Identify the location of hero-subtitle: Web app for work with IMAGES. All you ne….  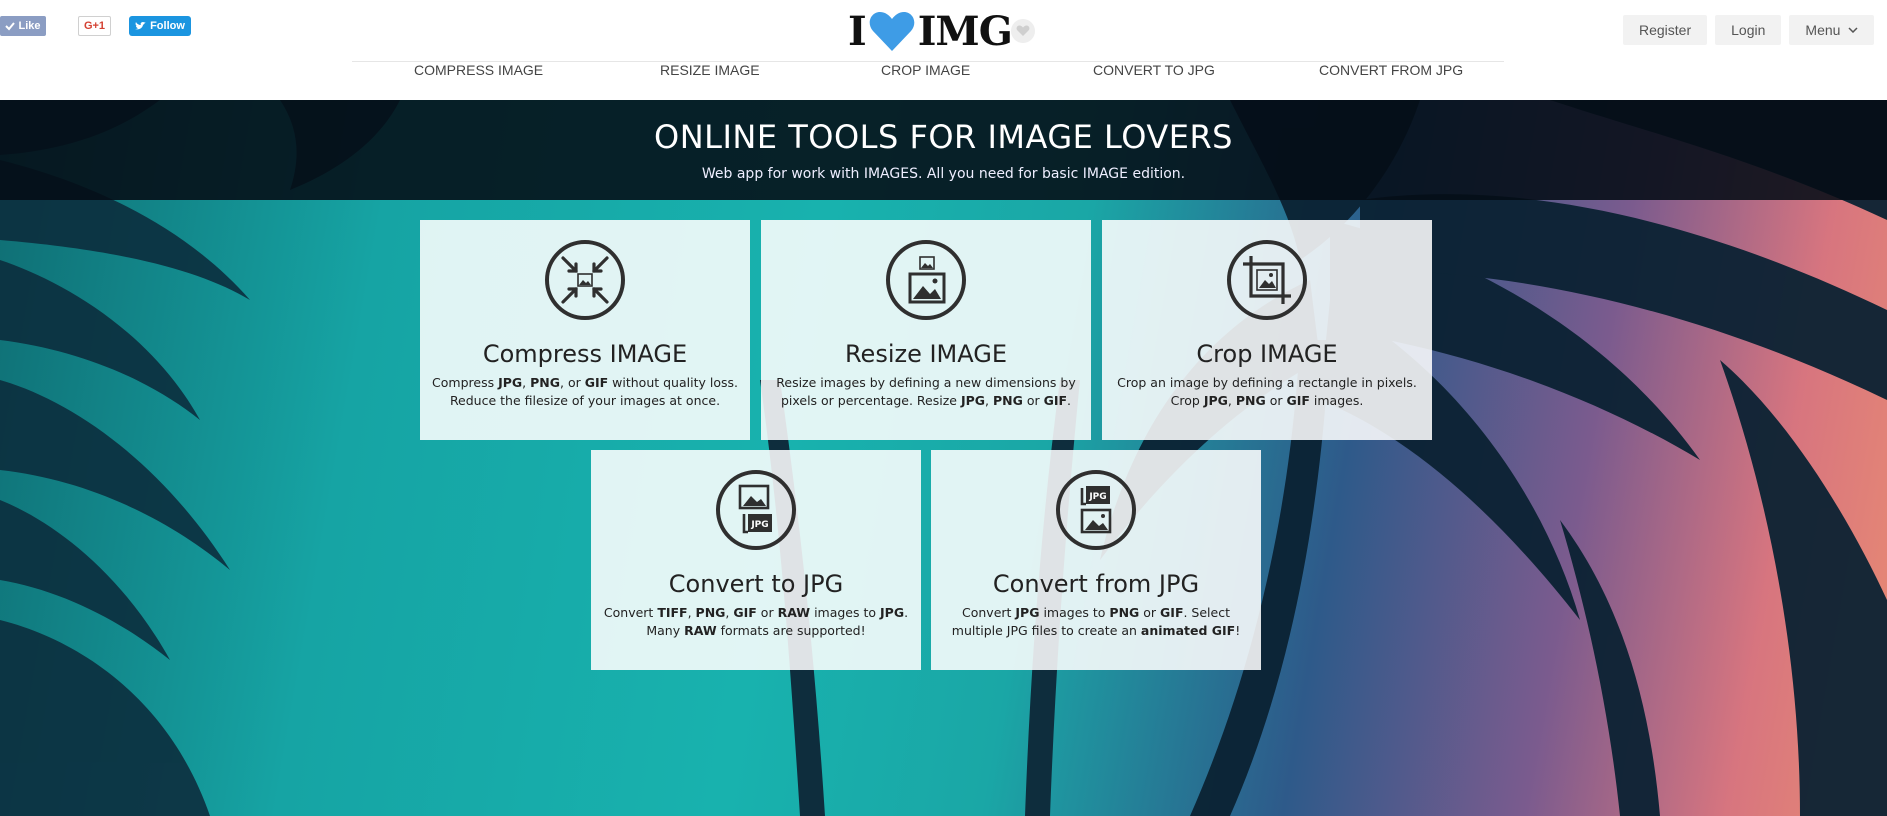
(943, 174).